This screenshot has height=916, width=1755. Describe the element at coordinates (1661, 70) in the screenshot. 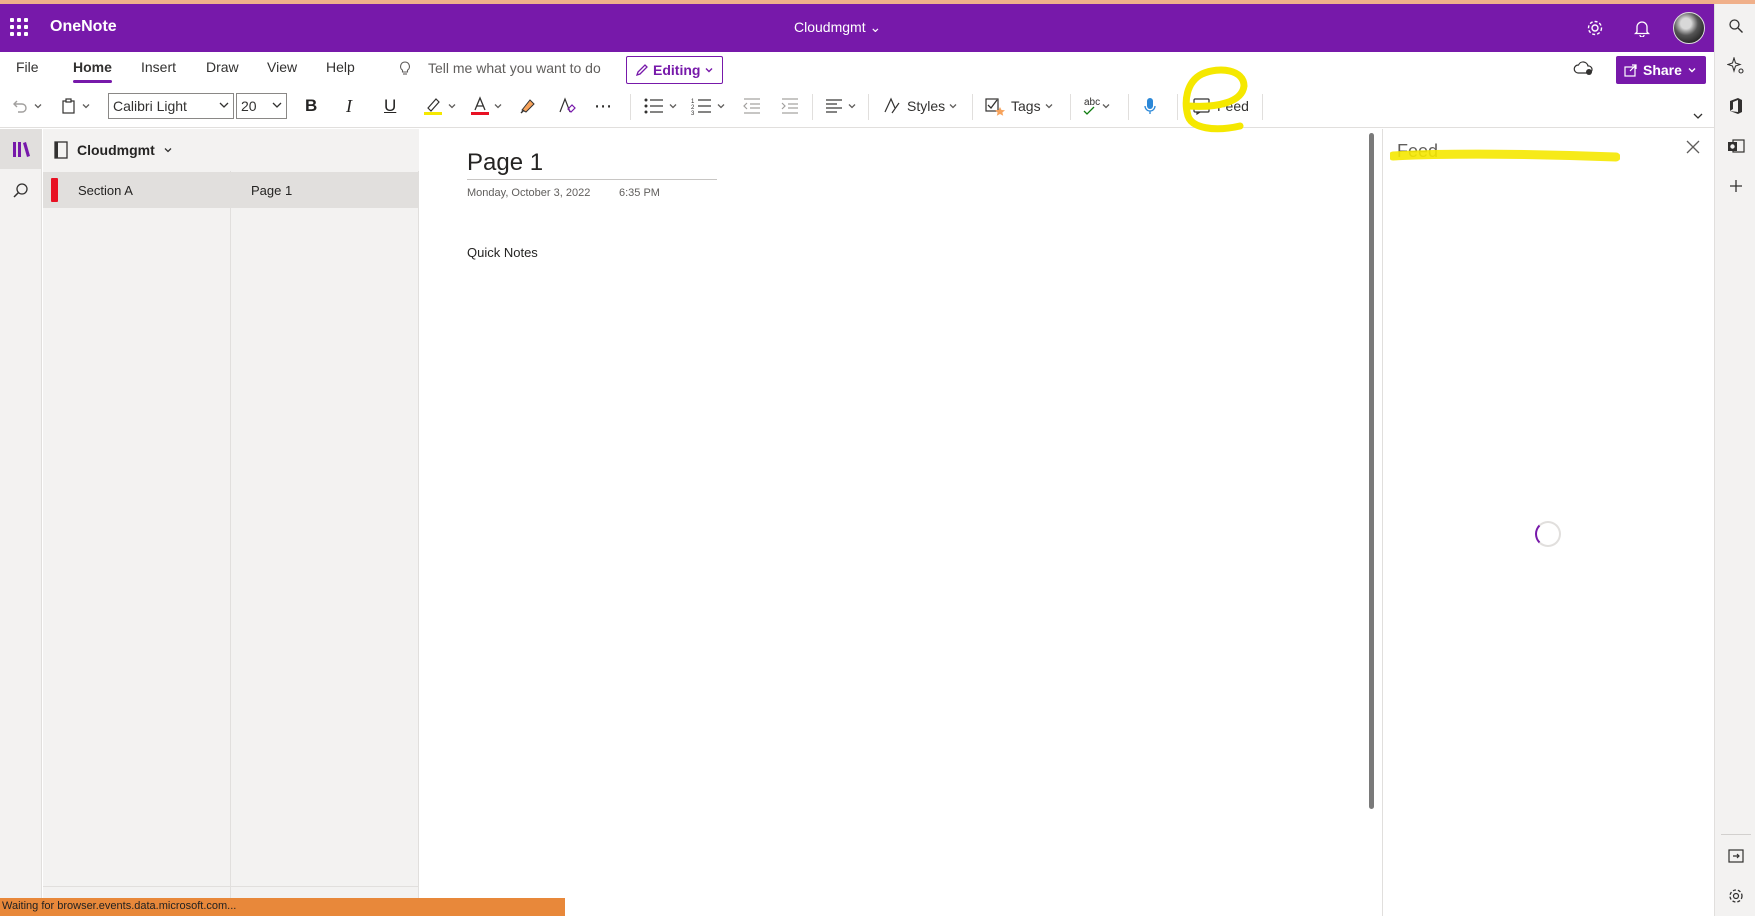

I see `share-button: Share` at that location.